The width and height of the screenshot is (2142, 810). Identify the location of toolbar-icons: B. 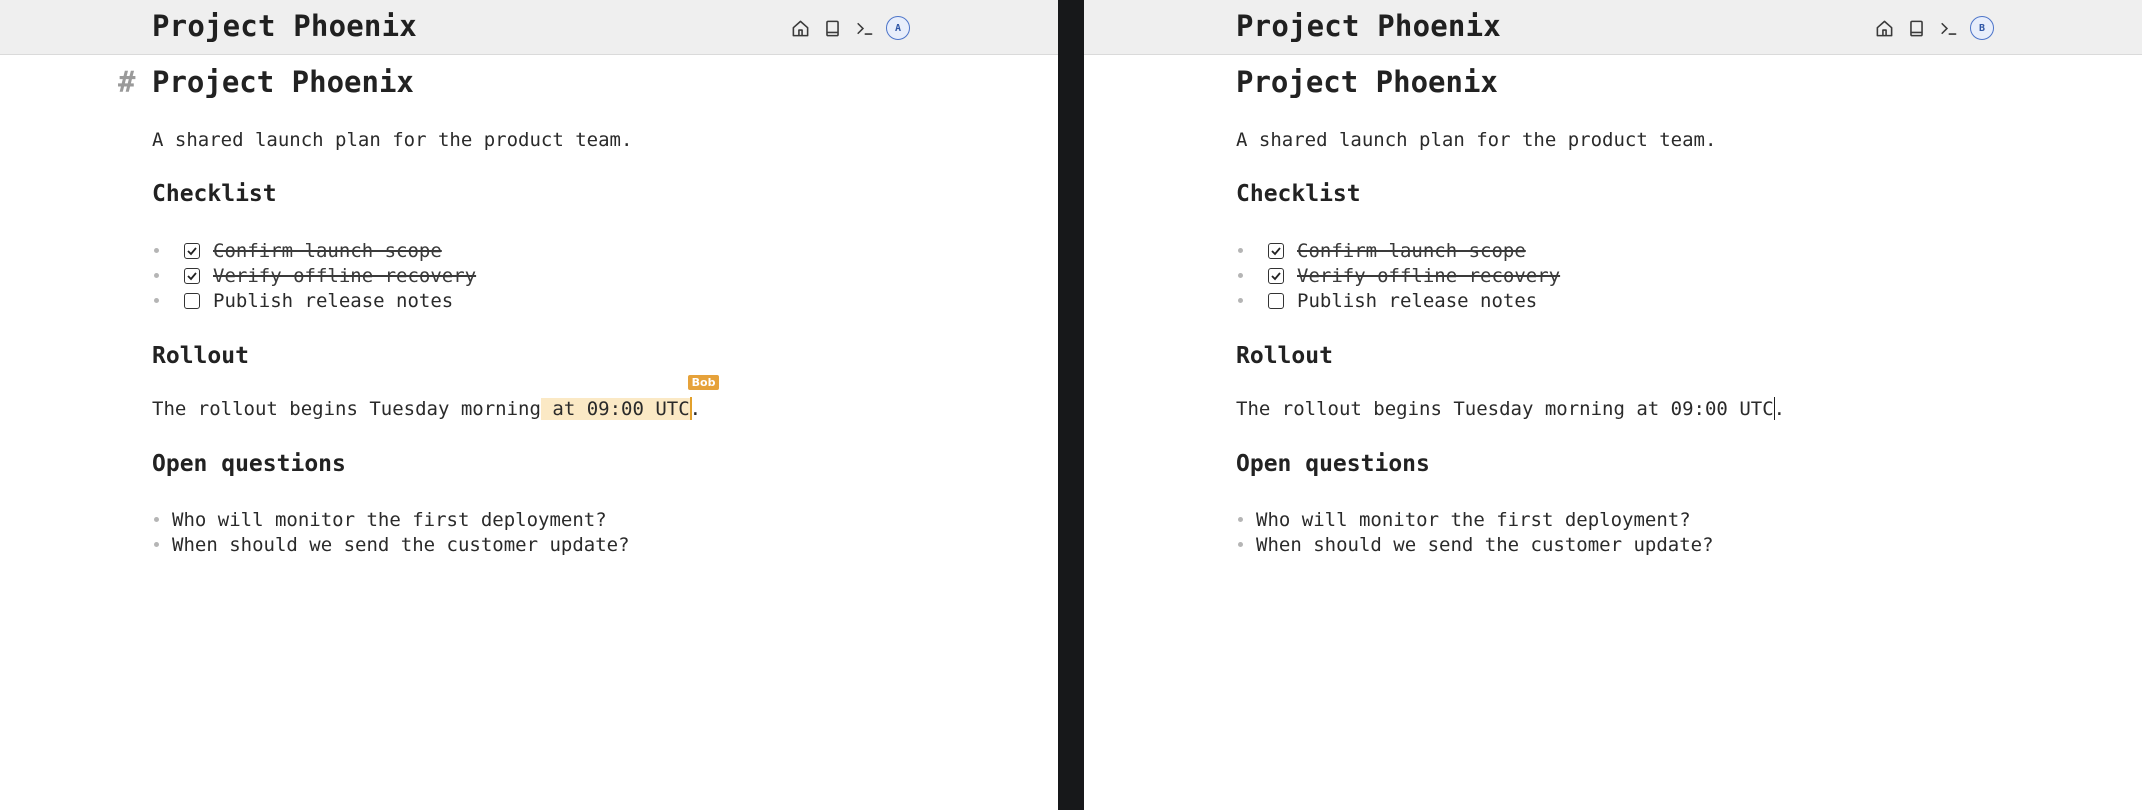
(1932, 28).